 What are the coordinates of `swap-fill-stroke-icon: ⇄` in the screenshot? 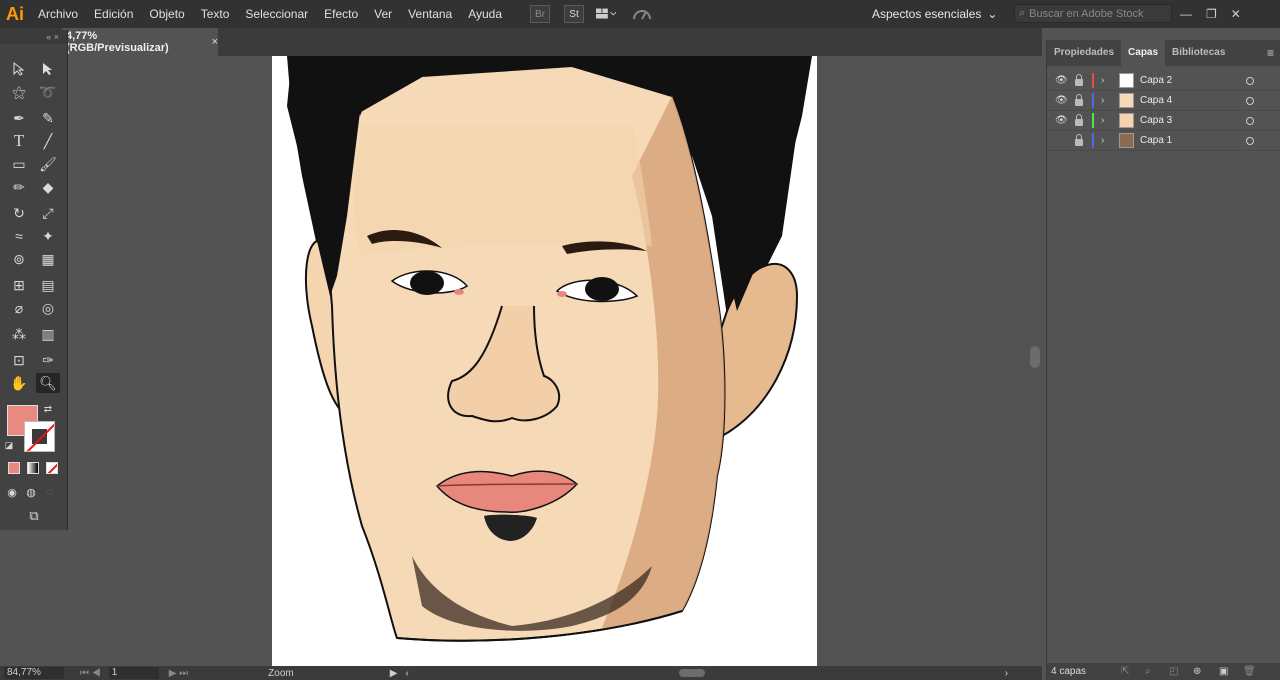 It's located at (48, 409).